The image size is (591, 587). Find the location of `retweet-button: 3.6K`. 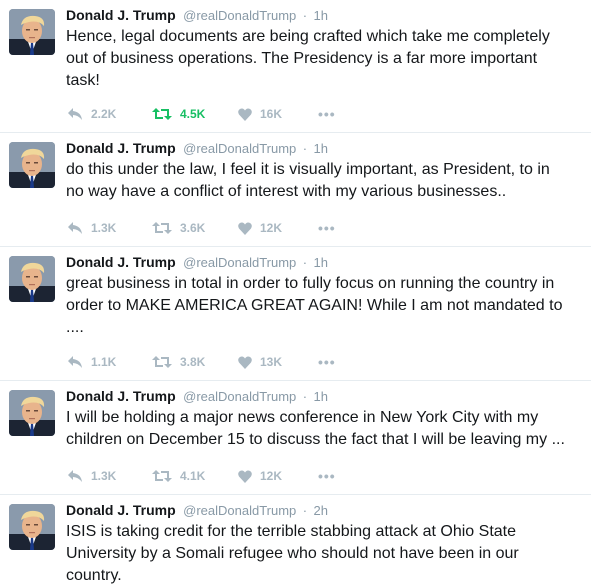

retweet-button: 3.6K is located at coordinates (195, 228).